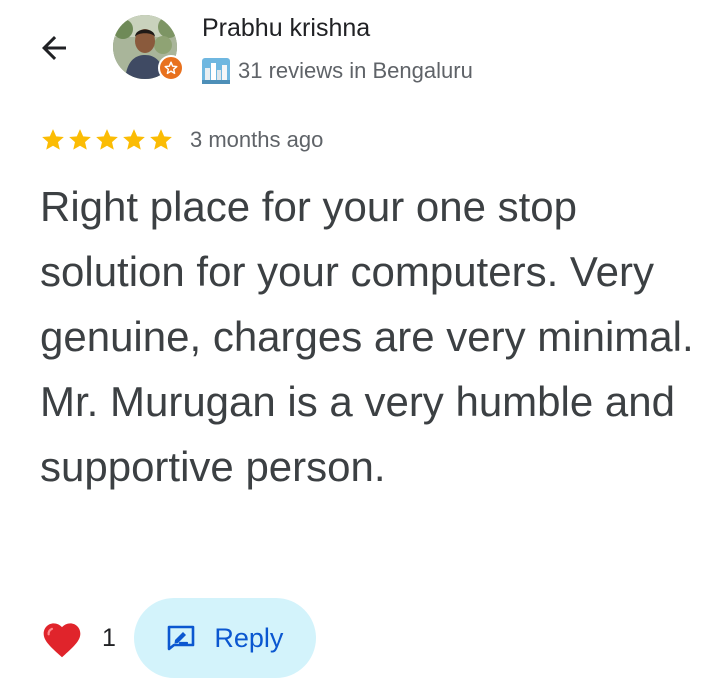 This screenshot has width=720, height=700. What do you see at coordinates (355, 70) in the screenshot?
I see `reviewer-review-count: 31 reviews in Bengaluru` at bounding box center [355, 70].